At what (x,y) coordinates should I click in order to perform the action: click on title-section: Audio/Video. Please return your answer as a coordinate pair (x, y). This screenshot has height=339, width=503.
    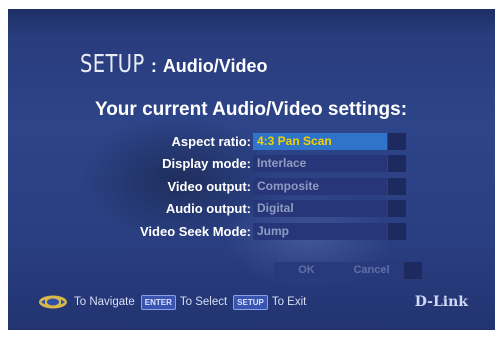
    Looking at the image, I should click on (215, 66).